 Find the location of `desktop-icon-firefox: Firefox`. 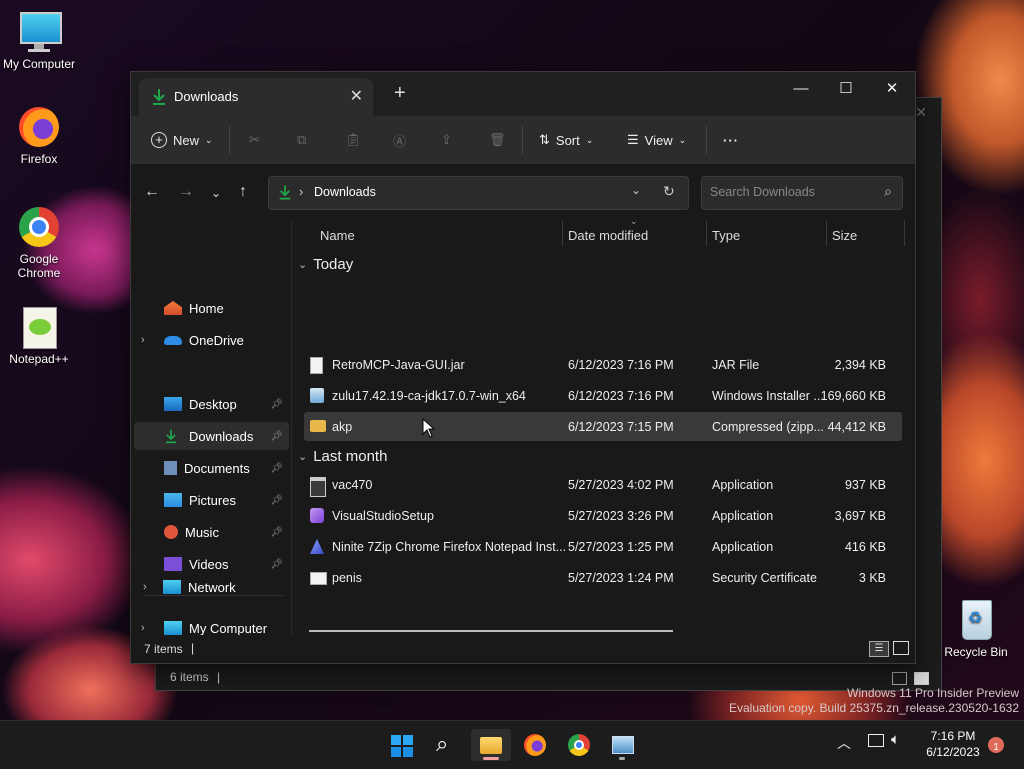

desktop-icon-firefox: Firefox is located at coordinates (39, 135).